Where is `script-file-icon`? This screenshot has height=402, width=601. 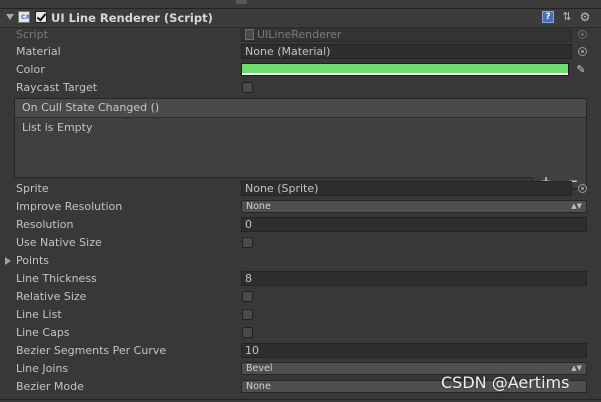 script-file-icon is located at coordinates (249, 34).